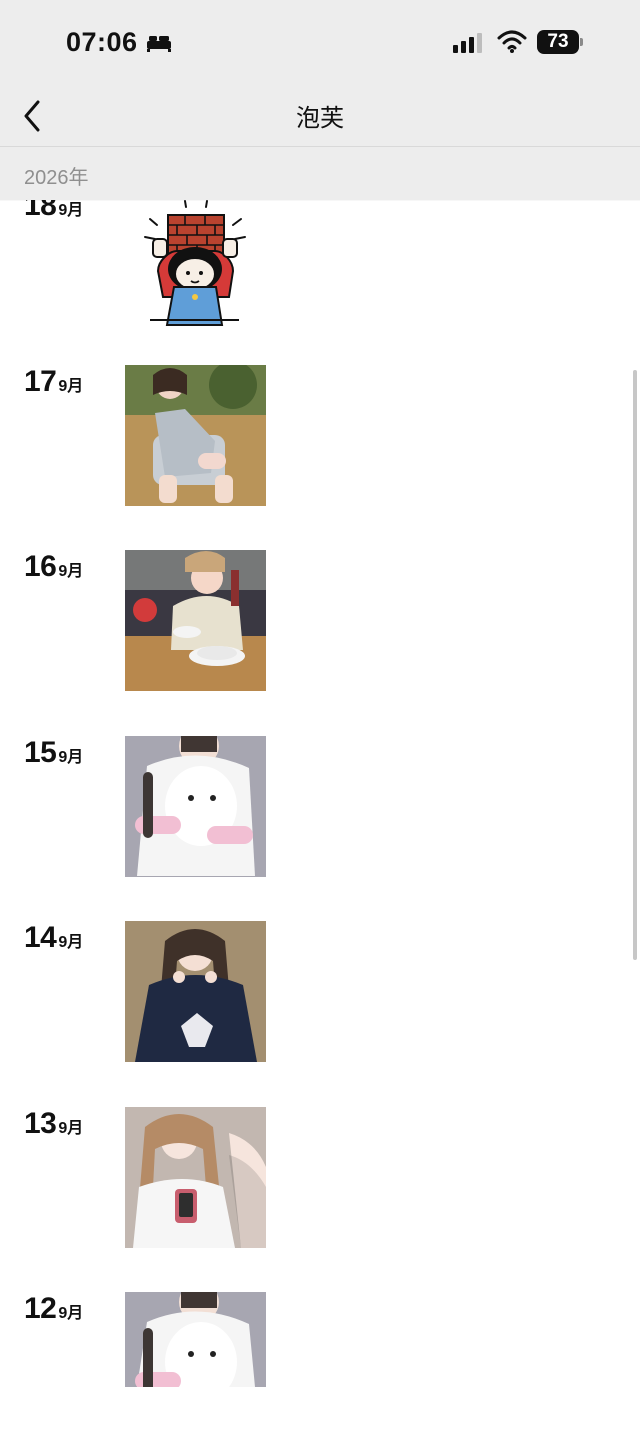 The image size is (640, 1442). I want to click on status-time: 07:06, so click(102, 42).